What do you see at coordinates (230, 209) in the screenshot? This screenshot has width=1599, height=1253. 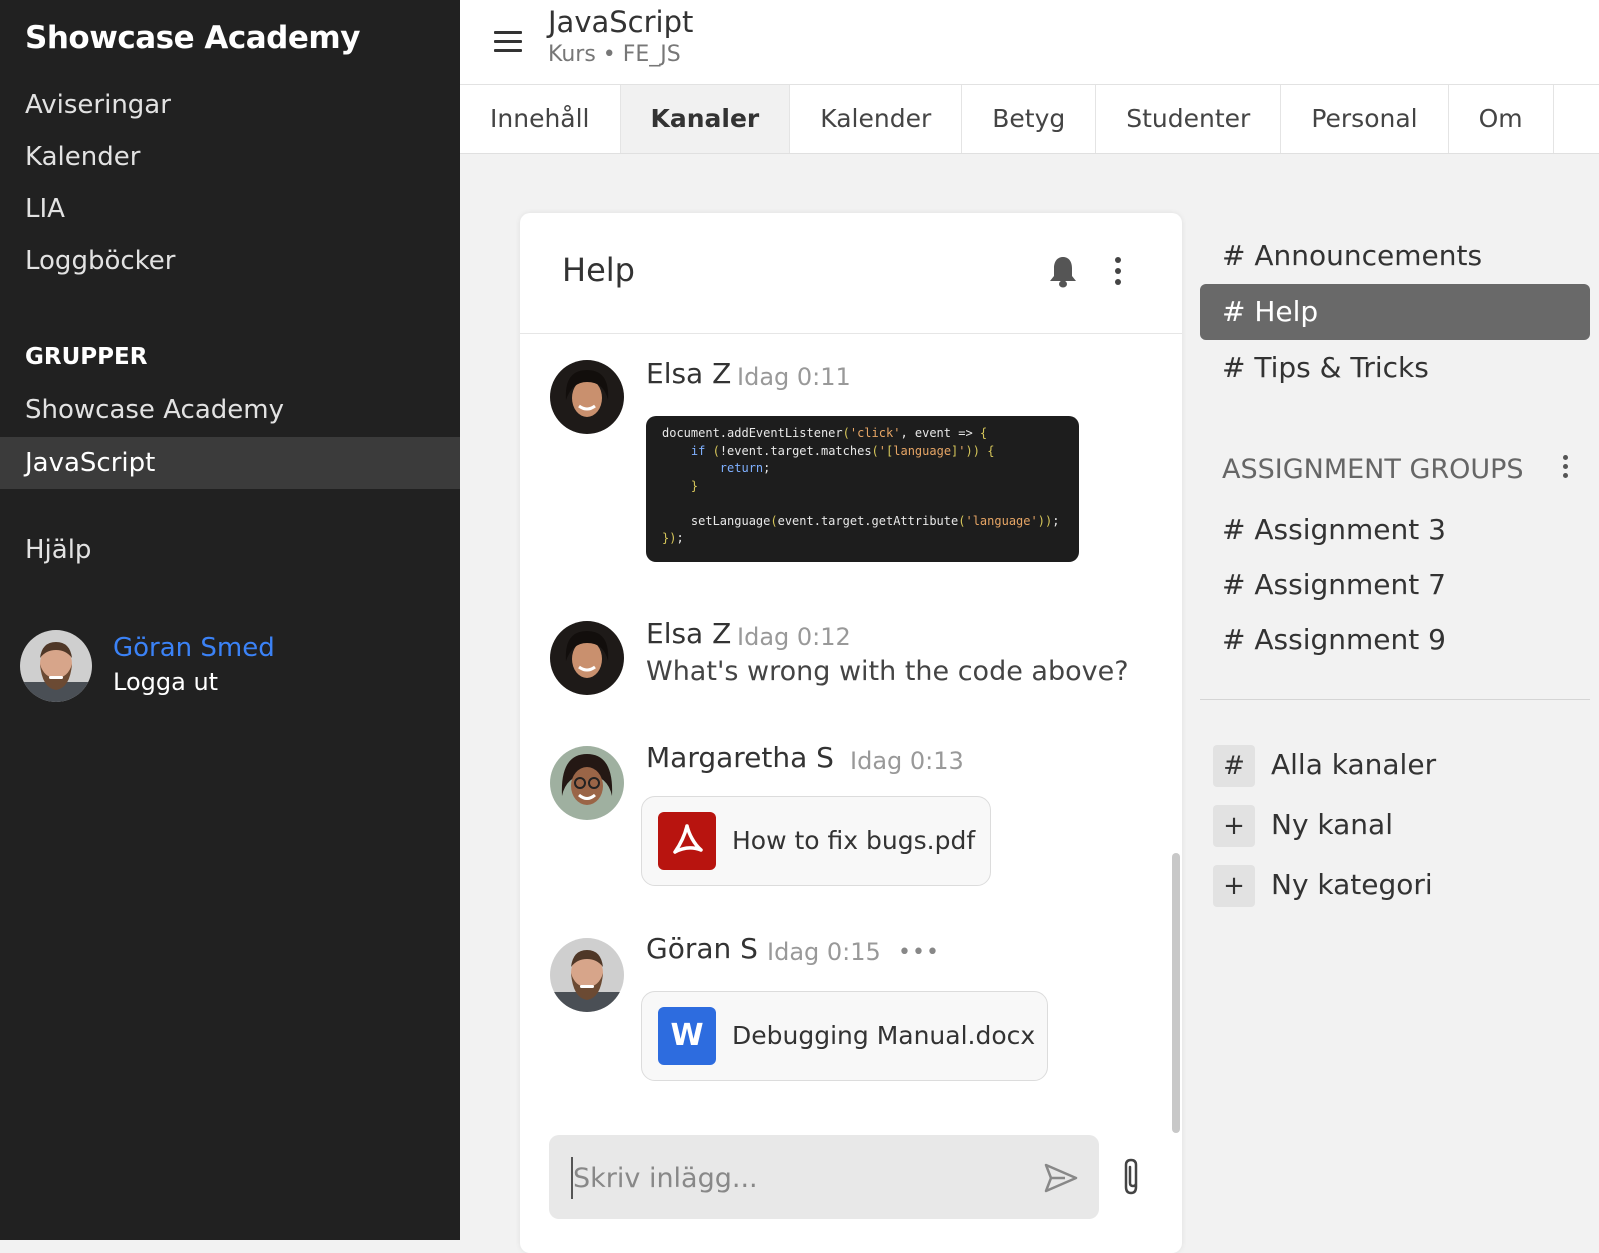 I see `sidebar-item-lia: LIA` at bounding box center [230, 209].